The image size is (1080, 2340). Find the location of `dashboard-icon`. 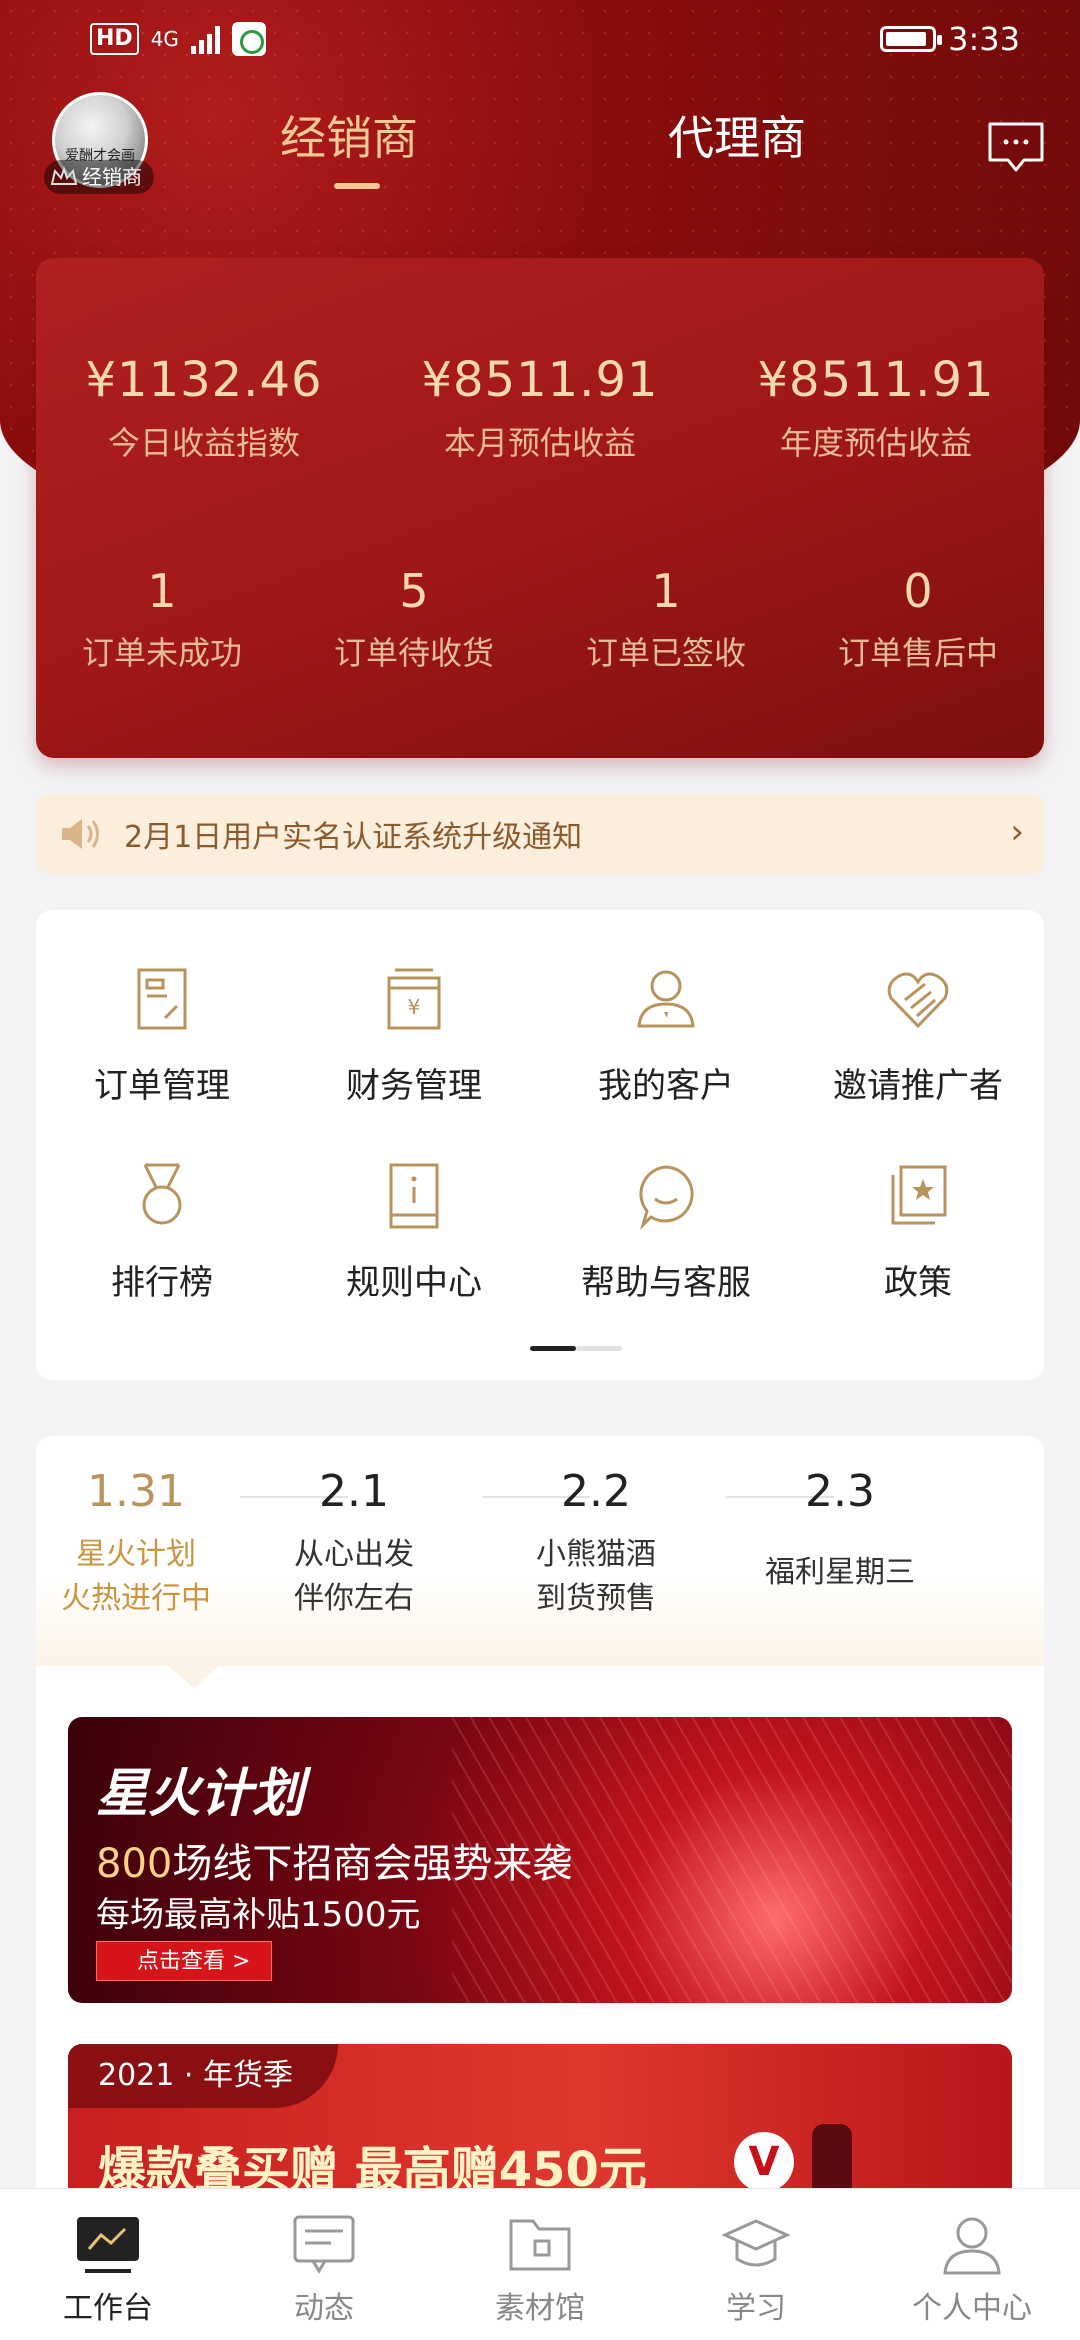

dashboard-icon is located at coordinates (108, 2245).